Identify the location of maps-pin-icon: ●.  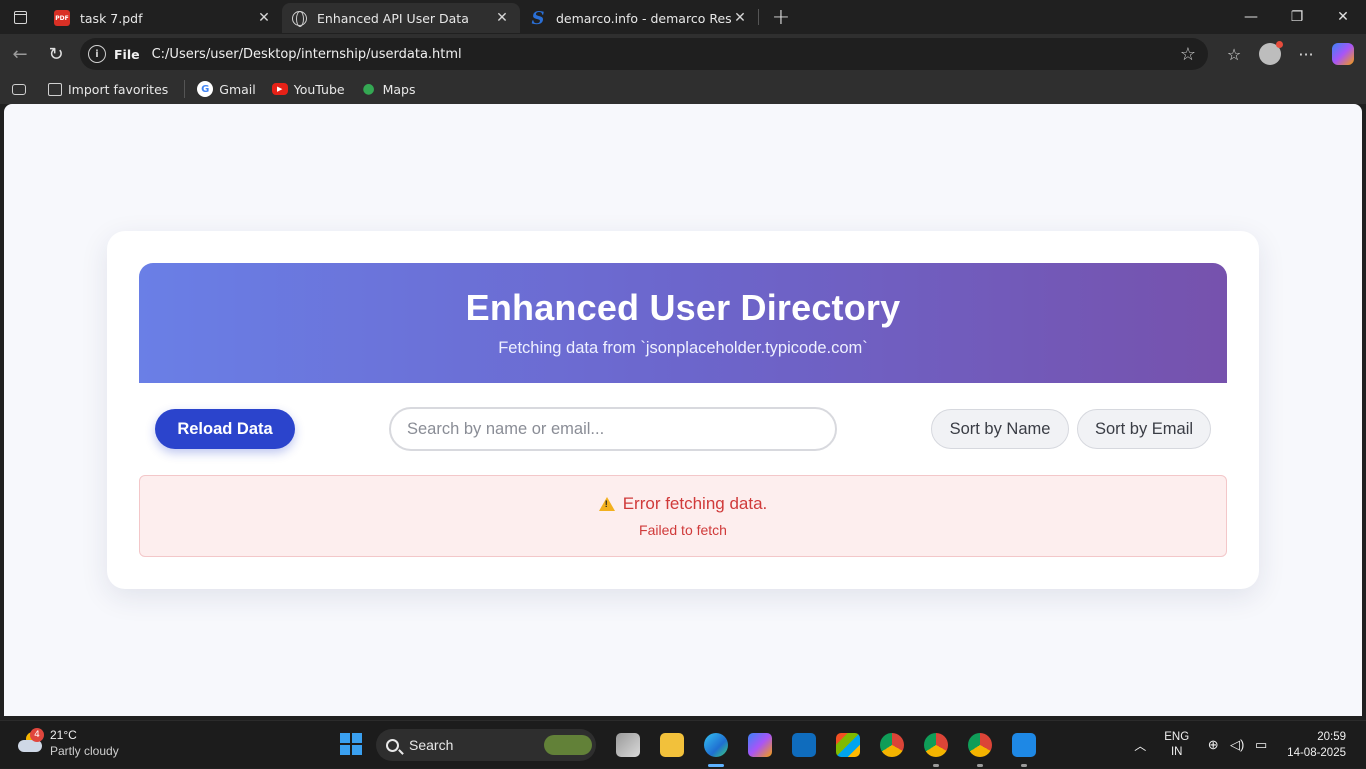
(368, 89).